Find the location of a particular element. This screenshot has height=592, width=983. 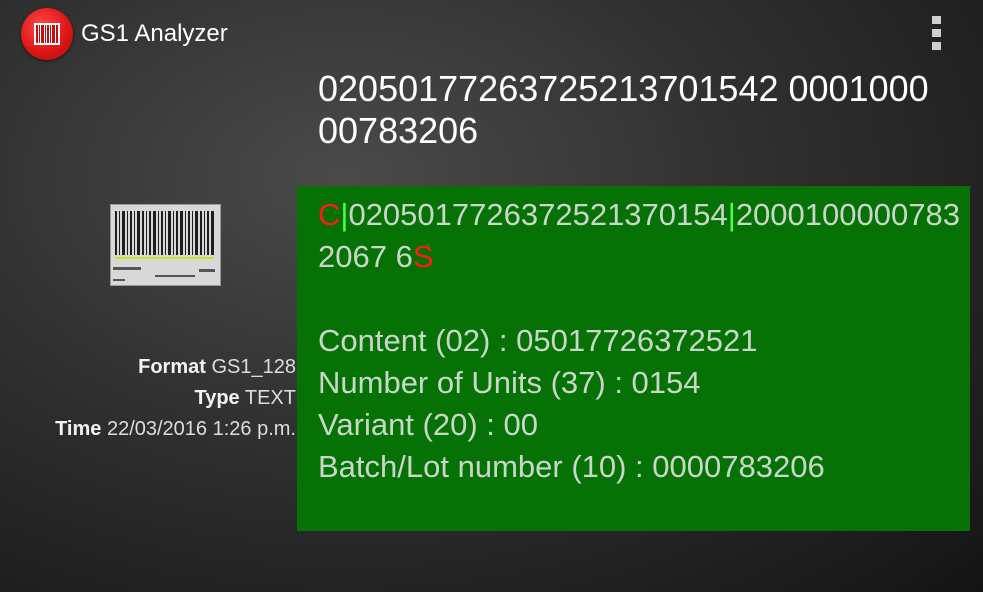

field-content: Content (02) : 05017726372521 is located at coordinates (538, 340).